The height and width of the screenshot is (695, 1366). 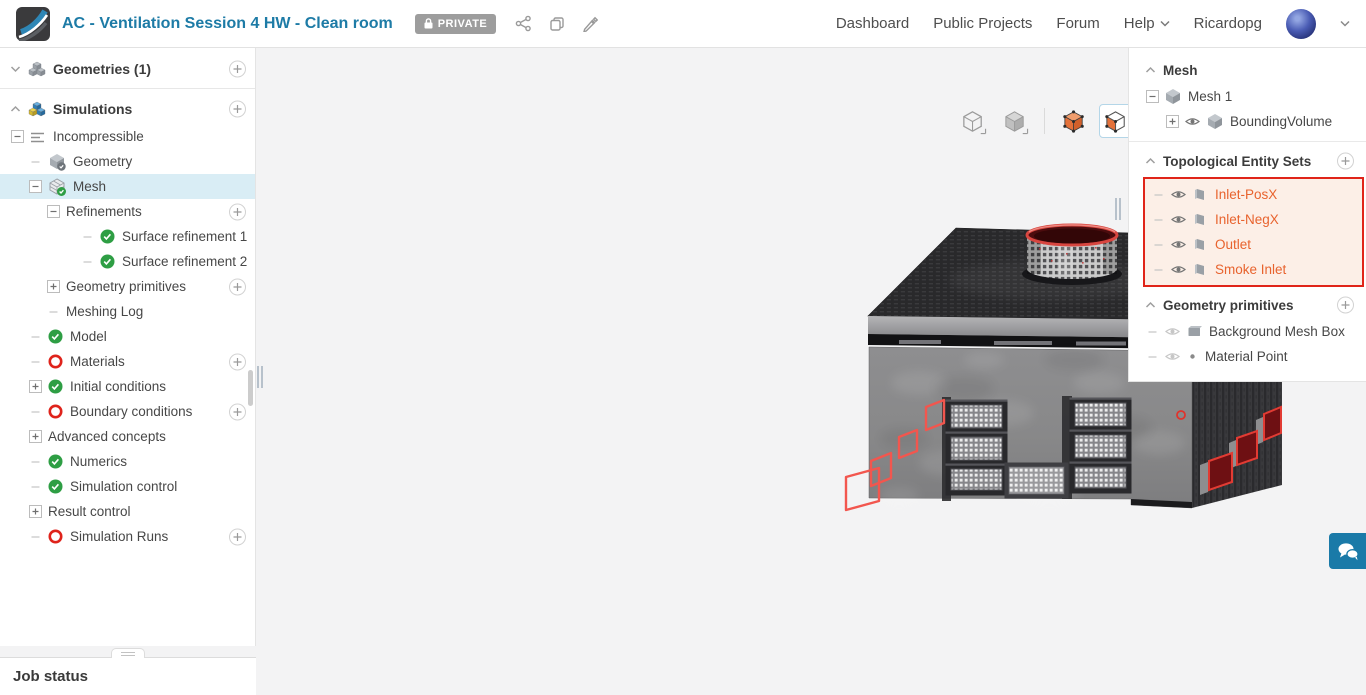 What do you see at coordinates (1015, 121) in the screenshot?
I see `shaded-view-button` at bounding box center [1015, 121].